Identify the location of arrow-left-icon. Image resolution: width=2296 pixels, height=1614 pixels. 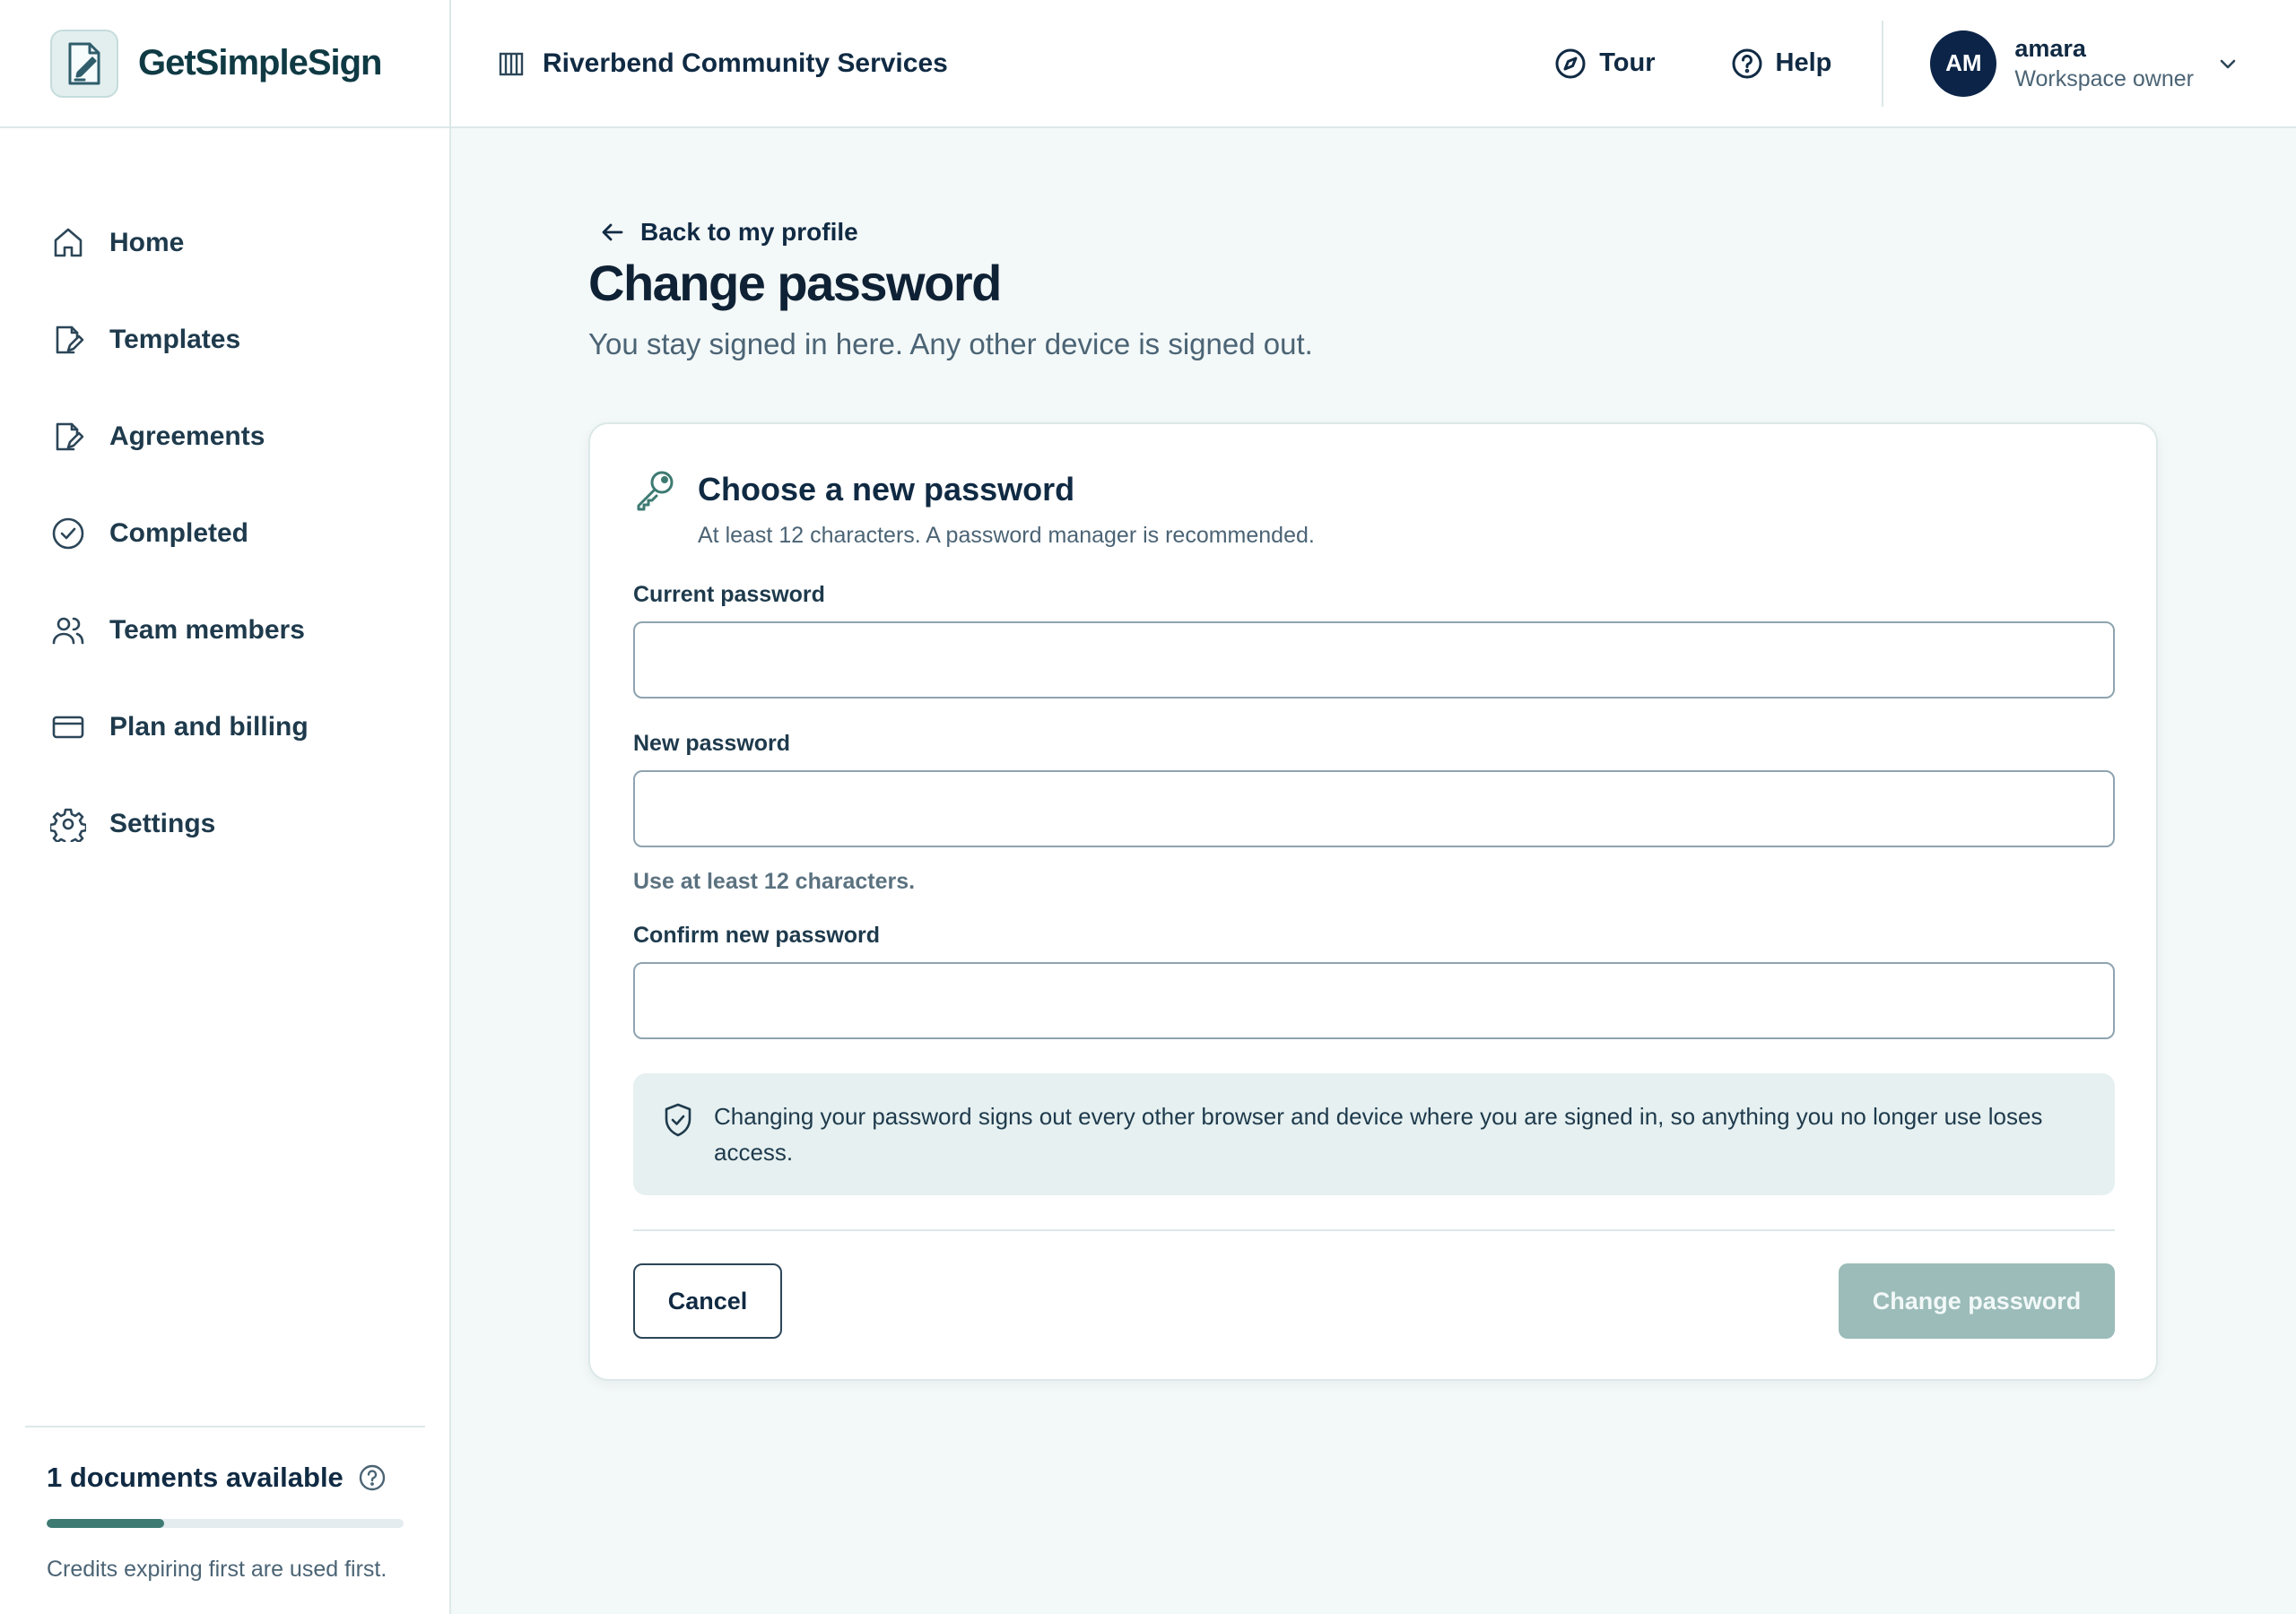
(612, 232).